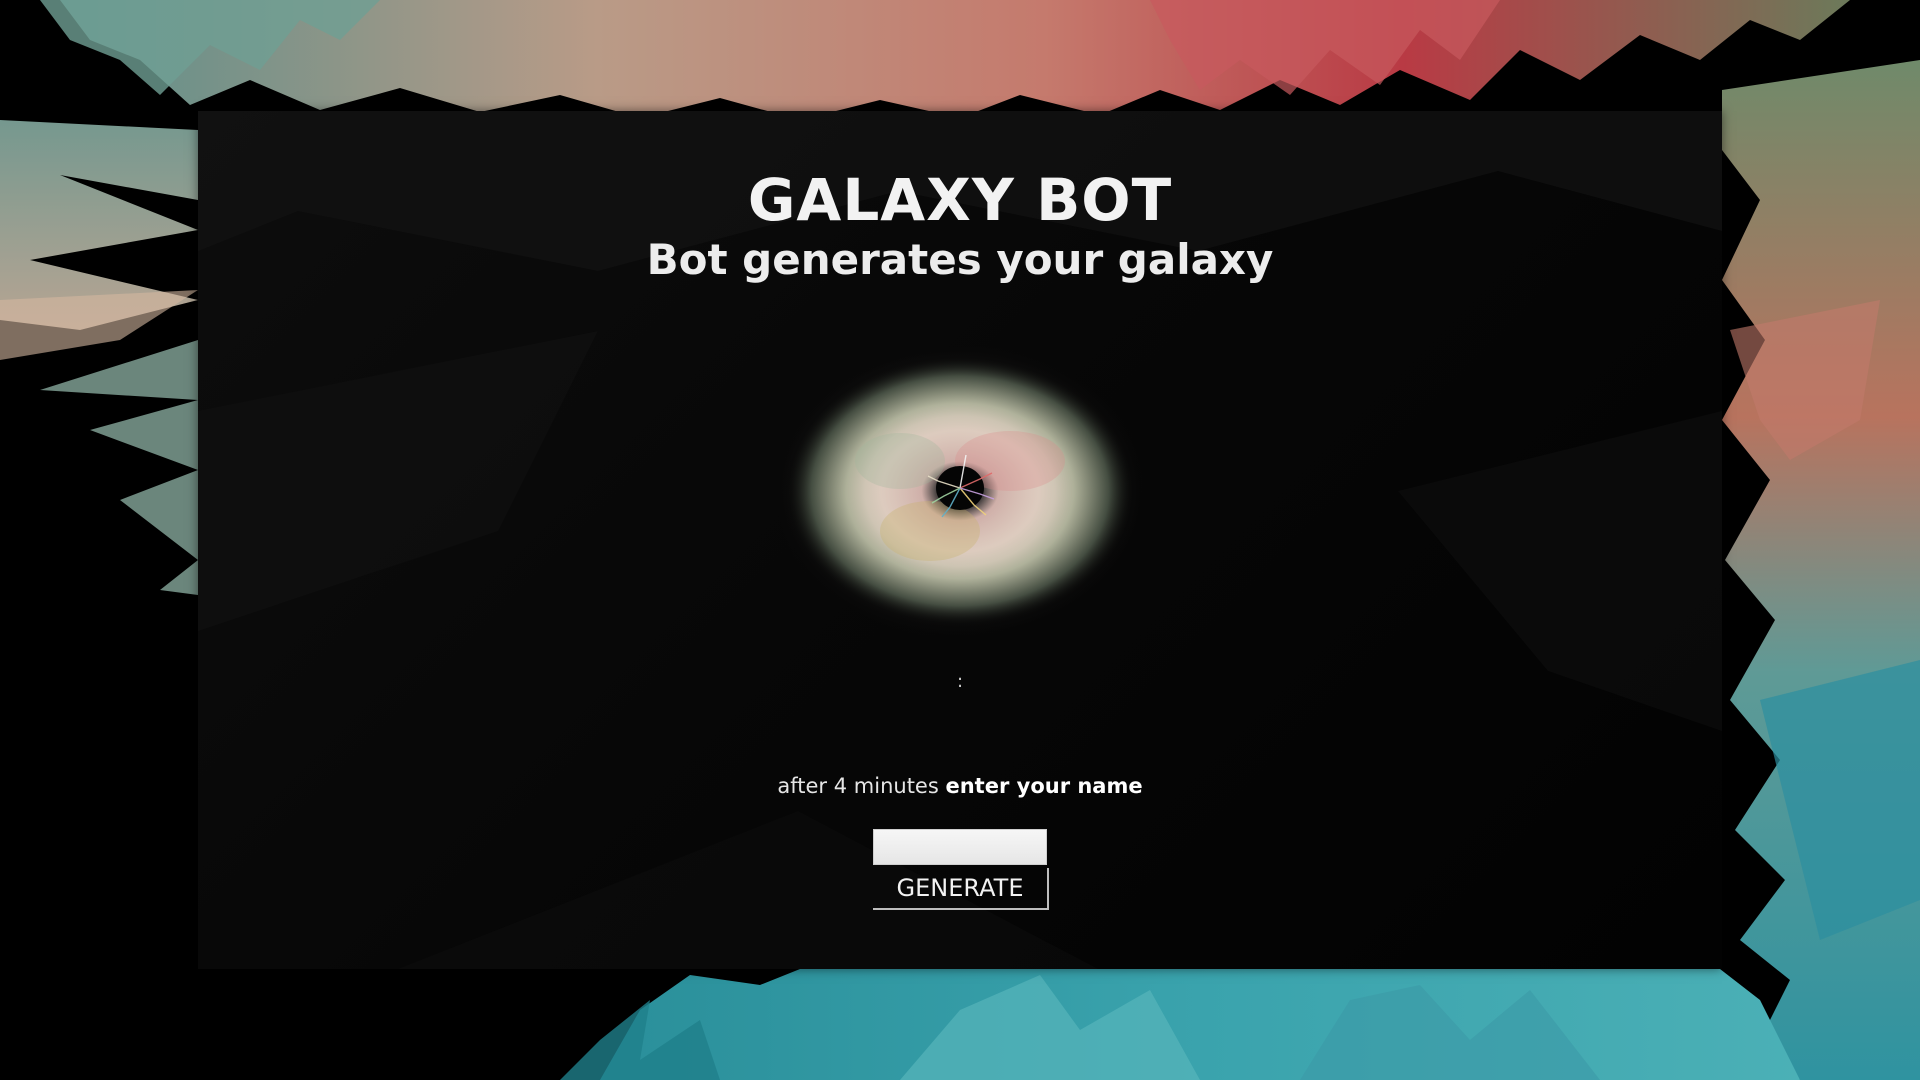 The image size is (1920, 1080). I want to click on instruction-prefix: after 4 minutes, so click(858, 786).